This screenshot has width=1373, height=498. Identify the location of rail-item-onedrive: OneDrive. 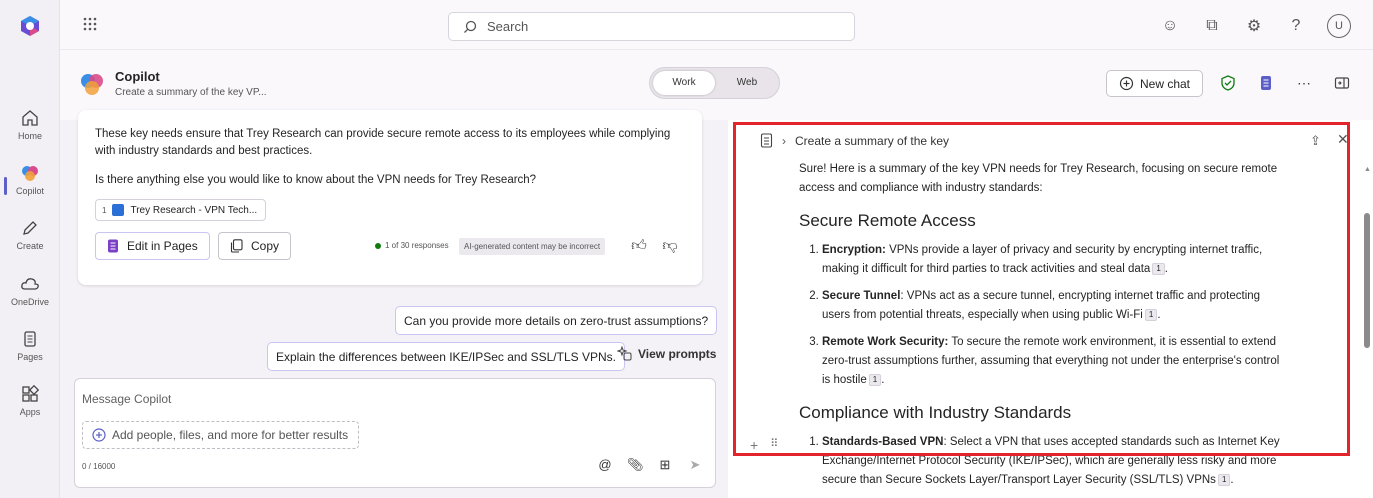
(30, 299).